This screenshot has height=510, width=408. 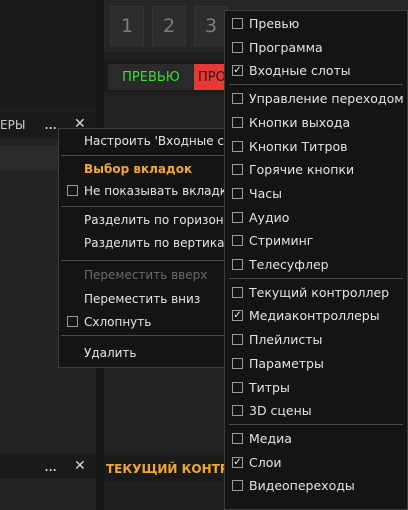 What do you see at coordinates (48, 55) in the screenshot?
I see `left-top-area` at bounding box center [48, 55].